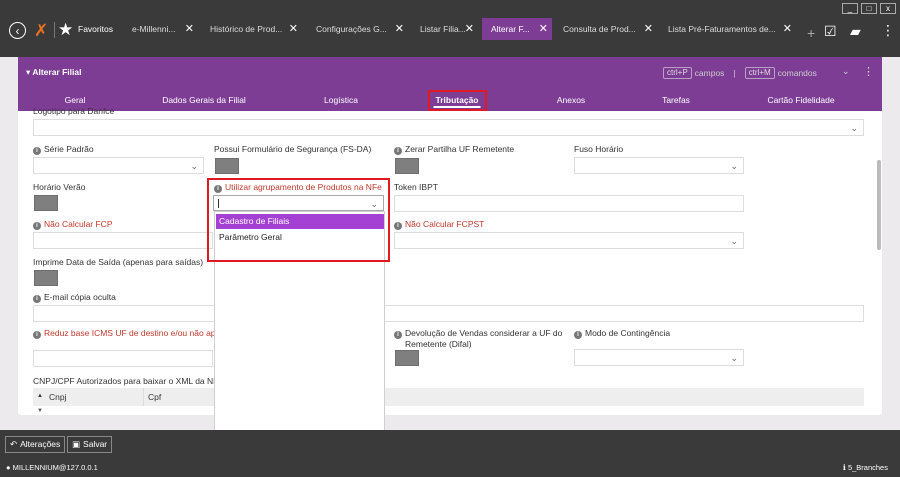  I want to click on serie-padrao-select: ⌄, so click(118, 165).